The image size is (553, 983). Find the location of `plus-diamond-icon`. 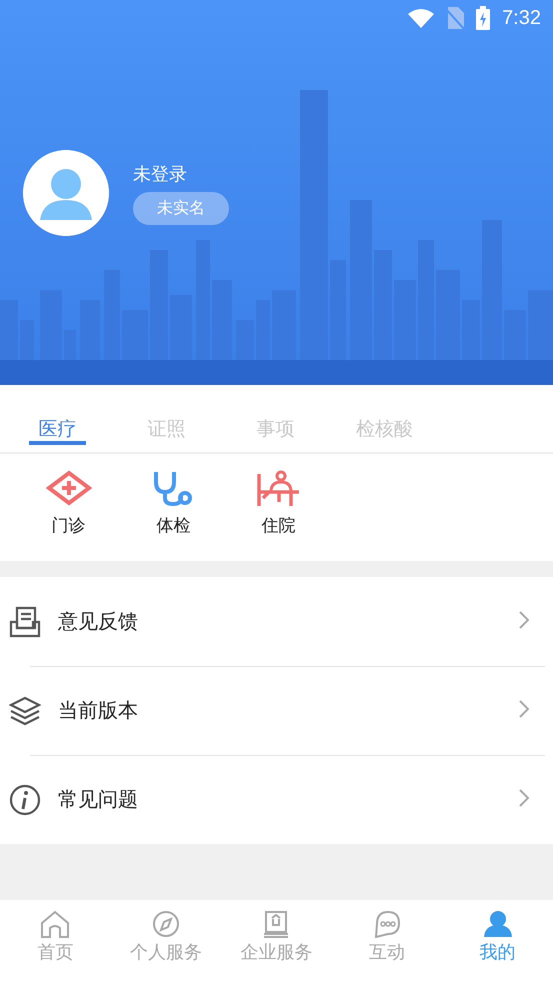

plus-diamond-icon is located at coordinates (69, 488).